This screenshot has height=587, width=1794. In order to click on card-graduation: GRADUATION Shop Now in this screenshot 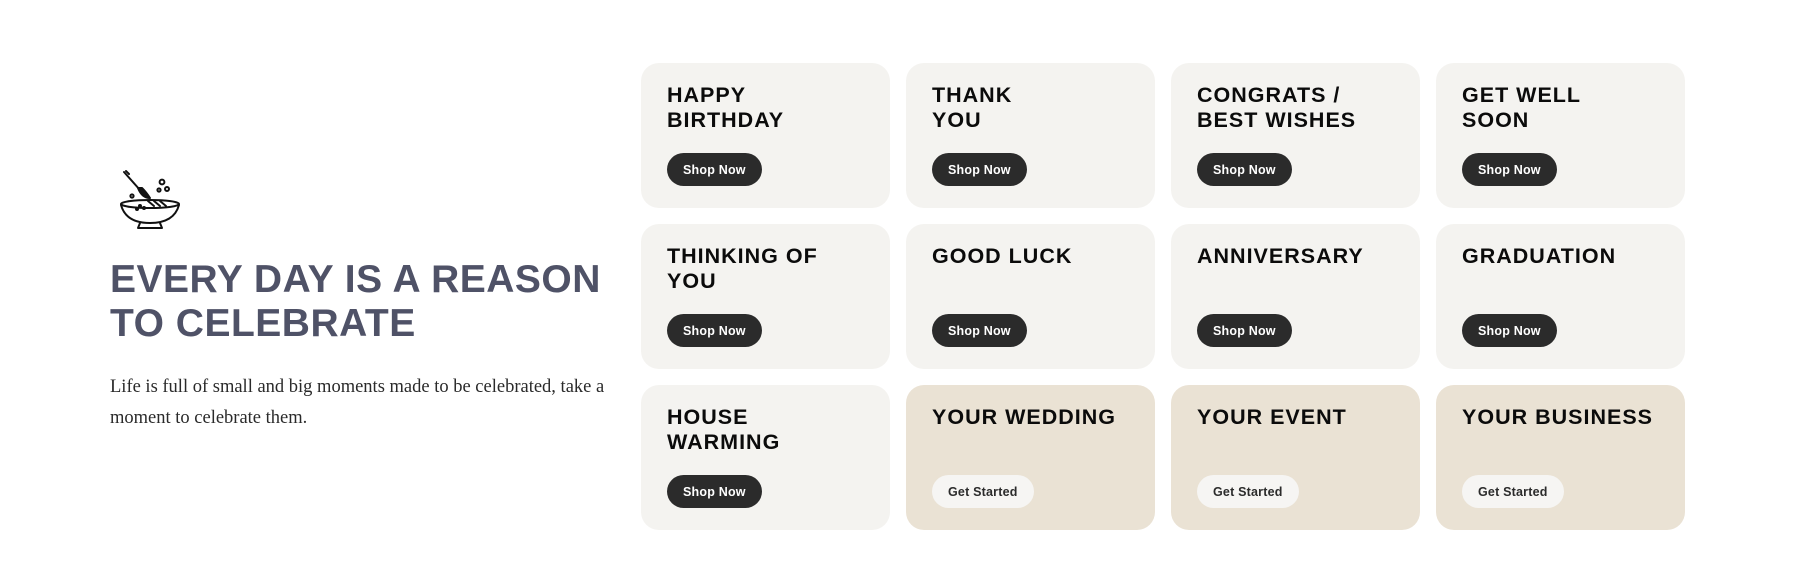, I will do `click(1560, 296)`.